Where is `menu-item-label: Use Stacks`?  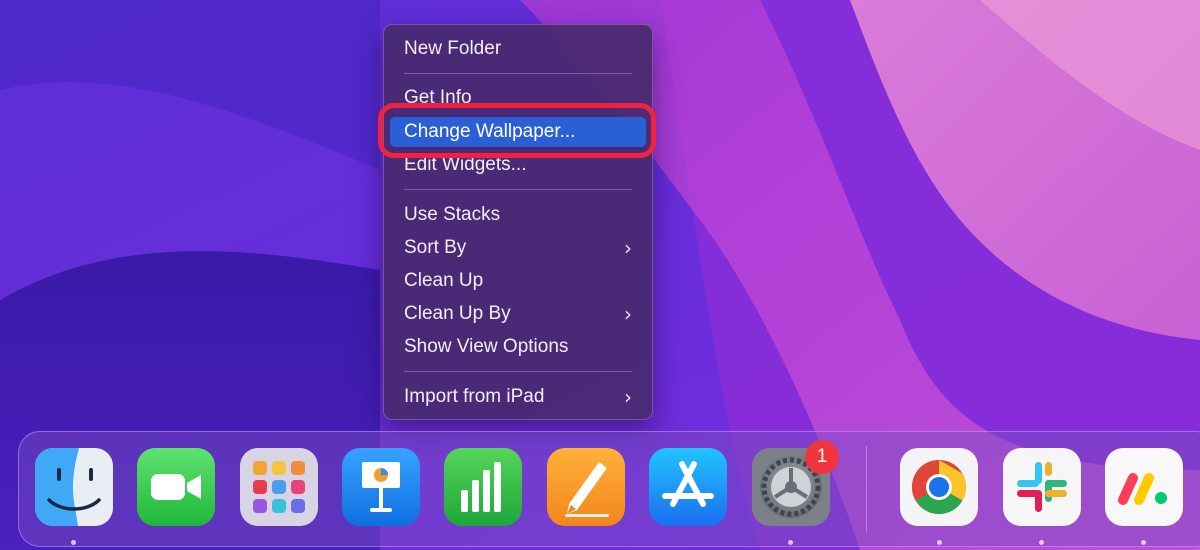 menu-item-label: Use Stacks is located at coordinates (452, 214).